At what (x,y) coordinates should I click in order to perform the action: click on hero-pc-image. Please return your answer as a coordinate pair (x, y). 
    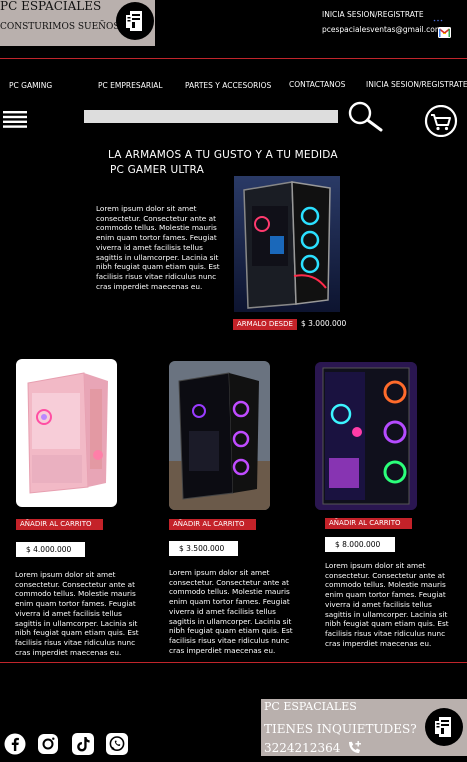
    Looking at the image, I should click on (287, 244).